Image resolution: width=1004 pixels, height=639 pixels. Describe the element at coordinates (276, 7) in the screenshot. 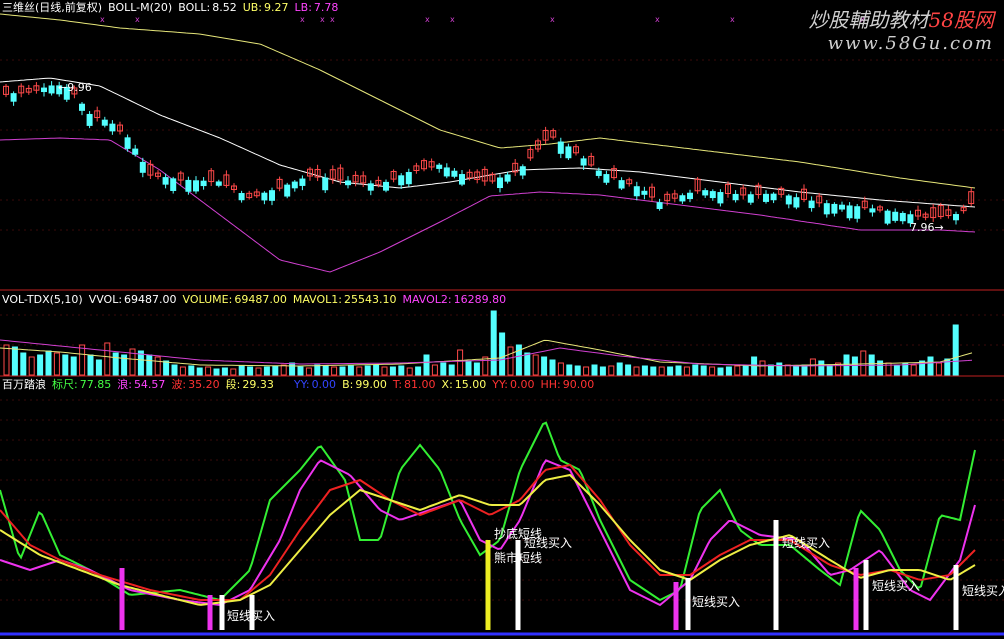

I see `ub-value: 9.27` at that location.